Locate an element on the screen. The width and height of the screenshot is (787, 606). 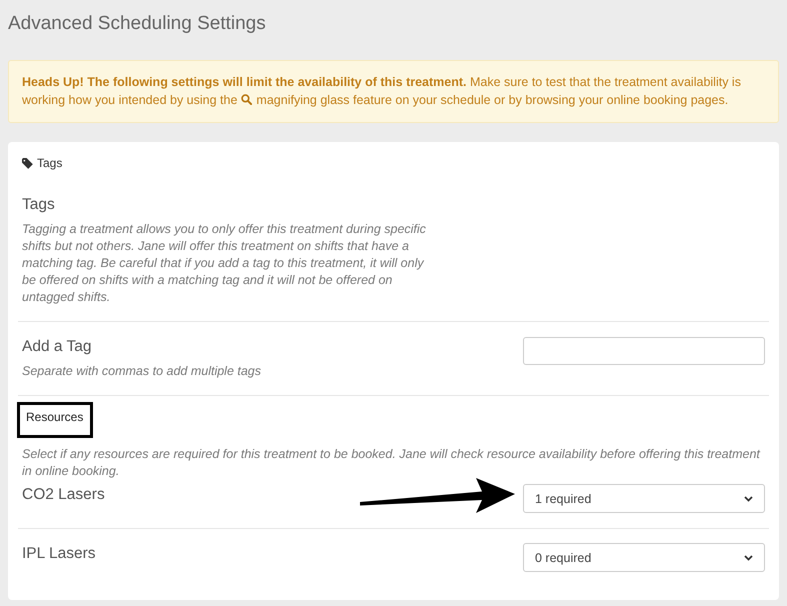
card-header: Tags is located at coordinates (49, 163).